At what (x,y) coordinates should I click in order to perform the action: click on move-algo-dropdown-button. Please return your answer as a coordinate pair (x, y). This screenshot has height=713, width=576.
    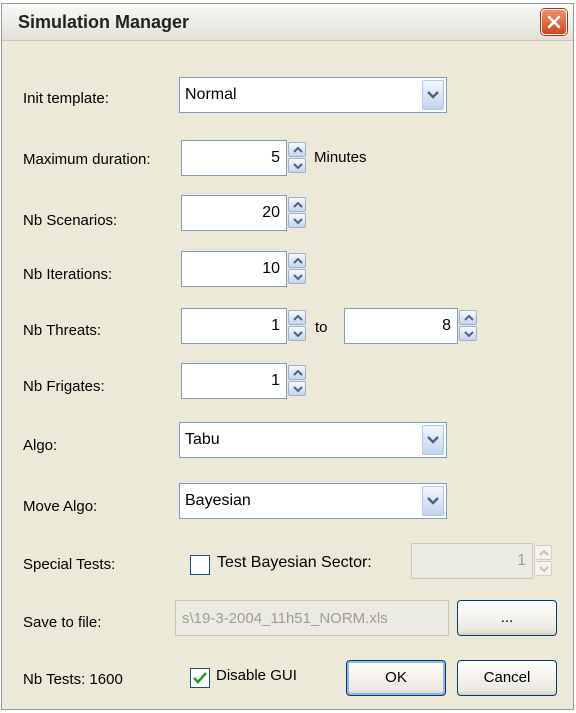
    Looking at the image, I should click on (433, 501).